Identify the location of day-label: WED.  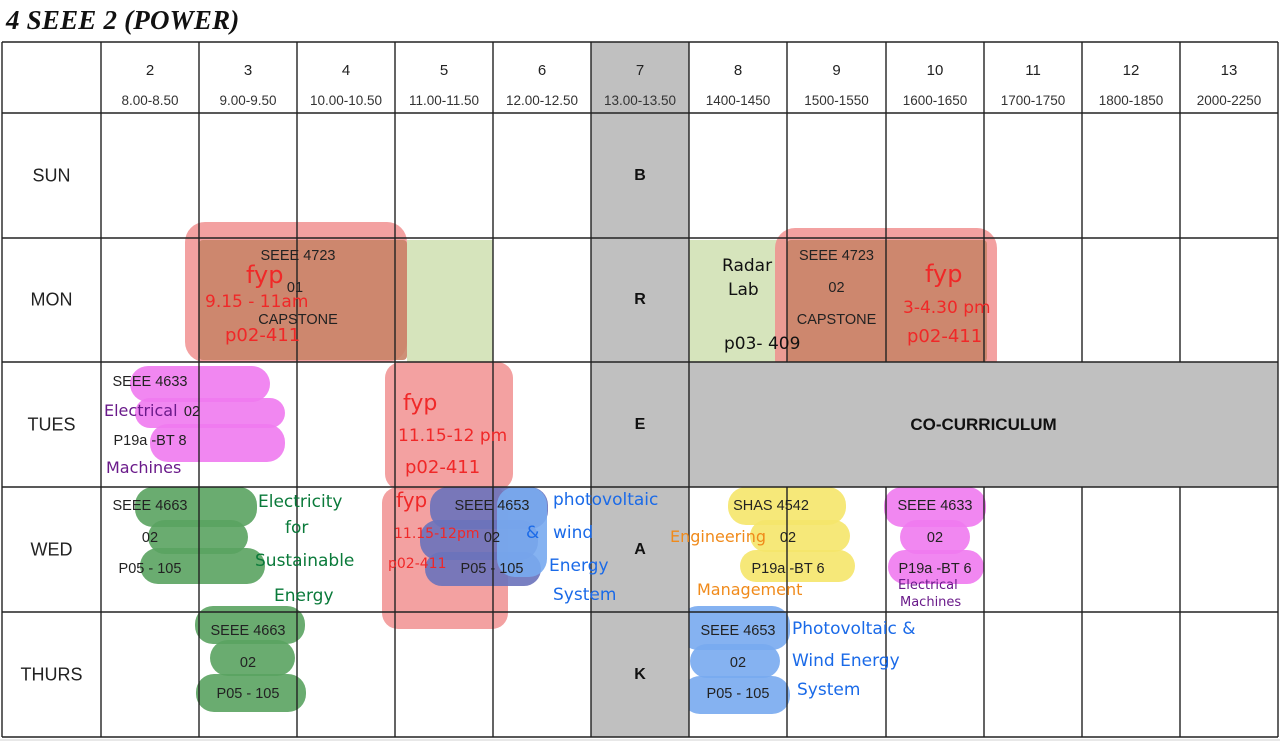
(51, 549).